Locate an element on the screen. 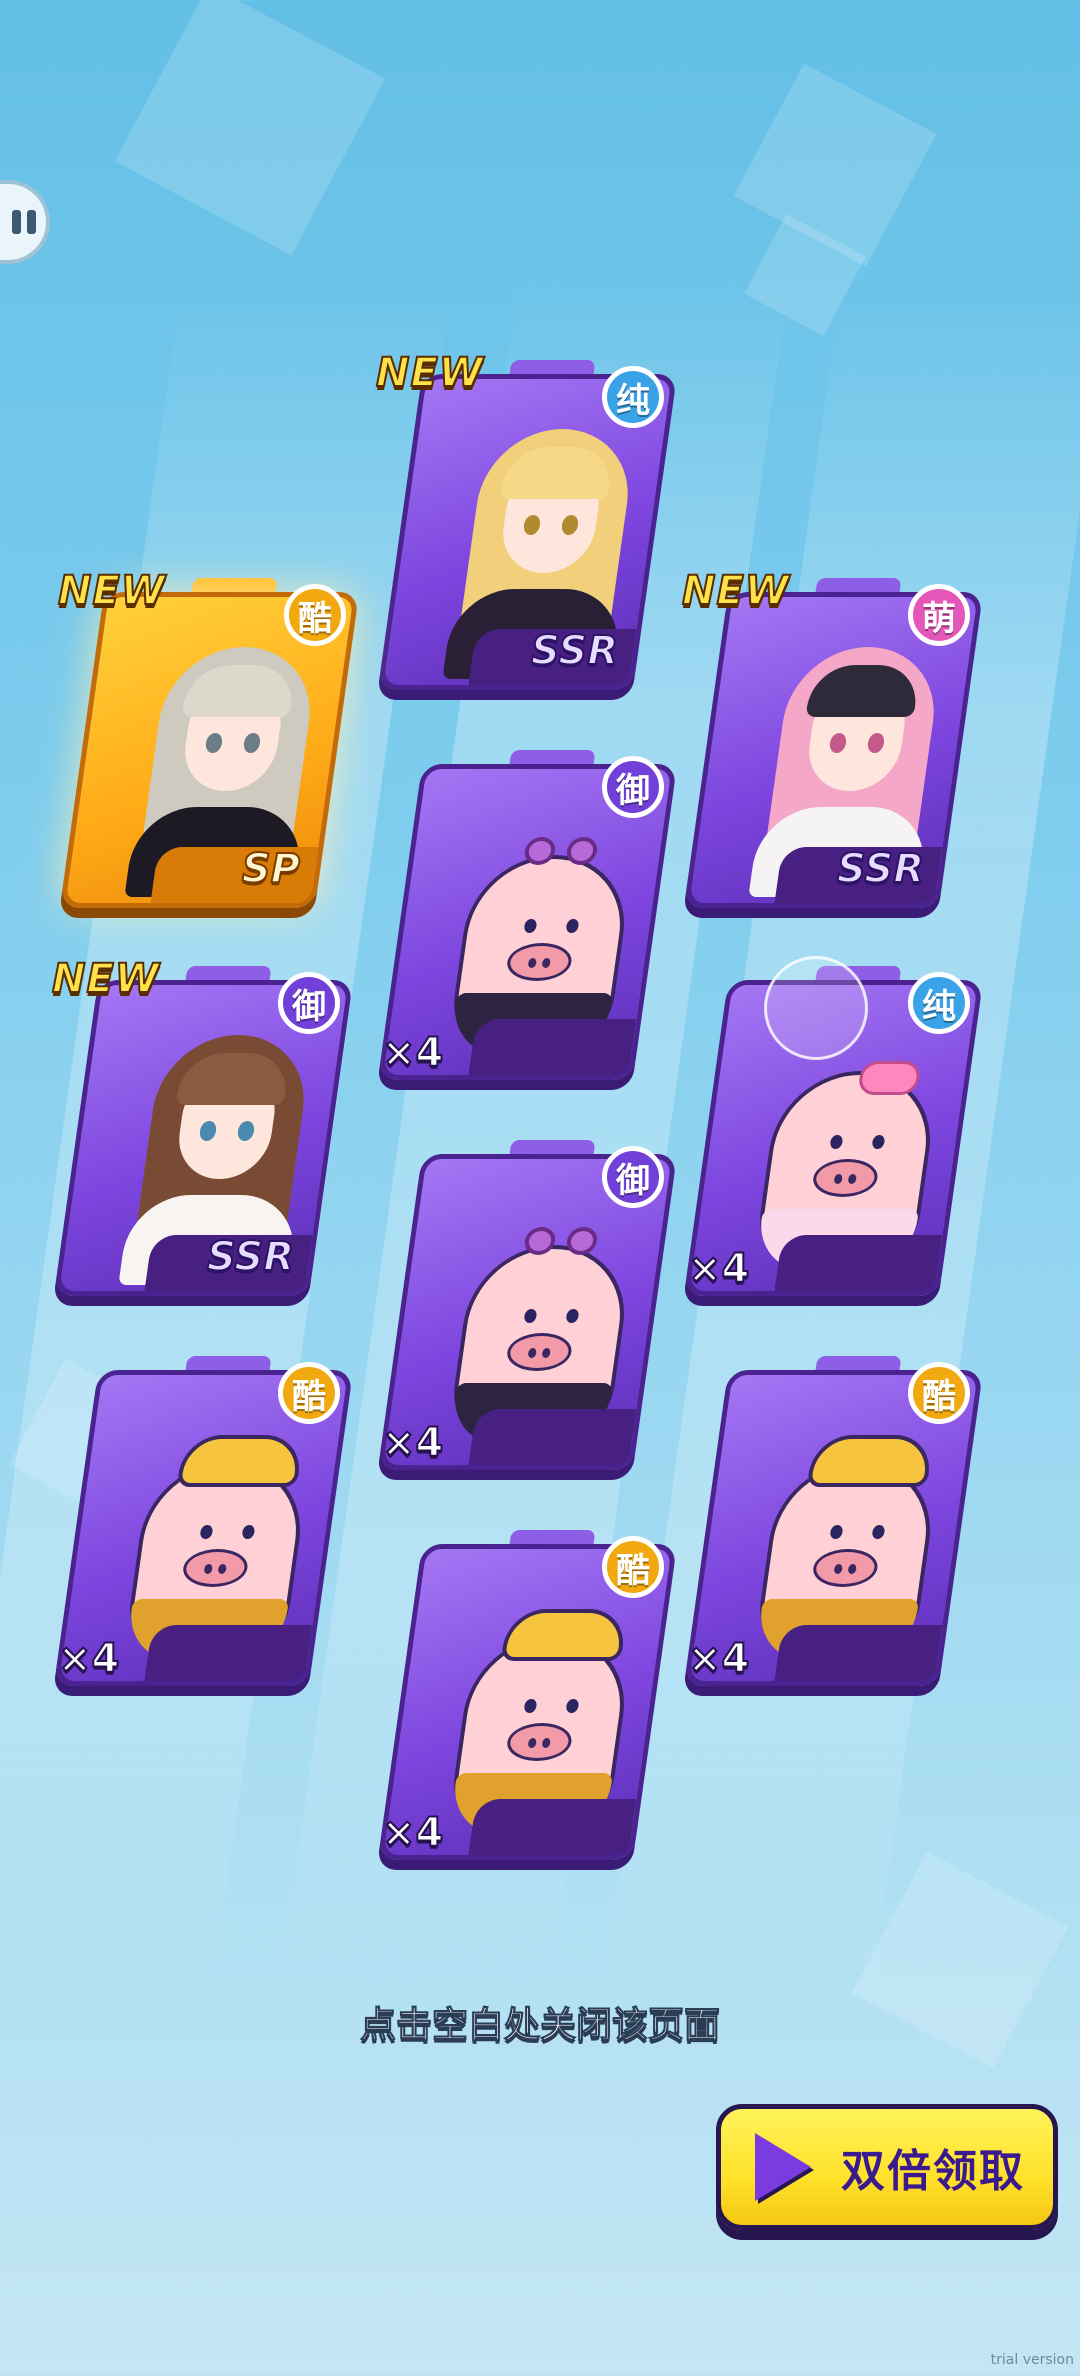 Image resolution: width=1080 pixels, height=2376 pixels. reward-card: SSR 御 NEW is located at coordinates (202, 1125).